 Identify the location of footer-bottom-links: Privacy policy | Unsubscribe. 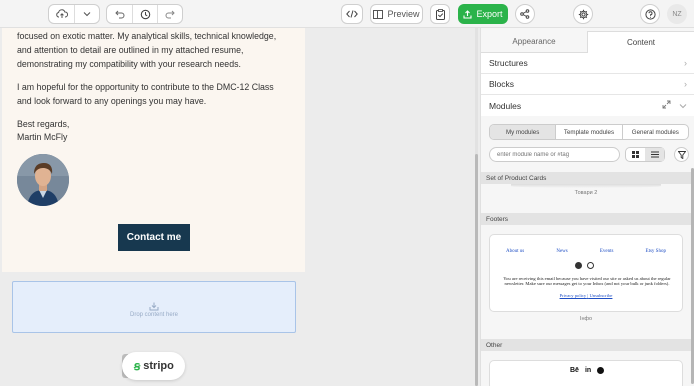
(586, 295).